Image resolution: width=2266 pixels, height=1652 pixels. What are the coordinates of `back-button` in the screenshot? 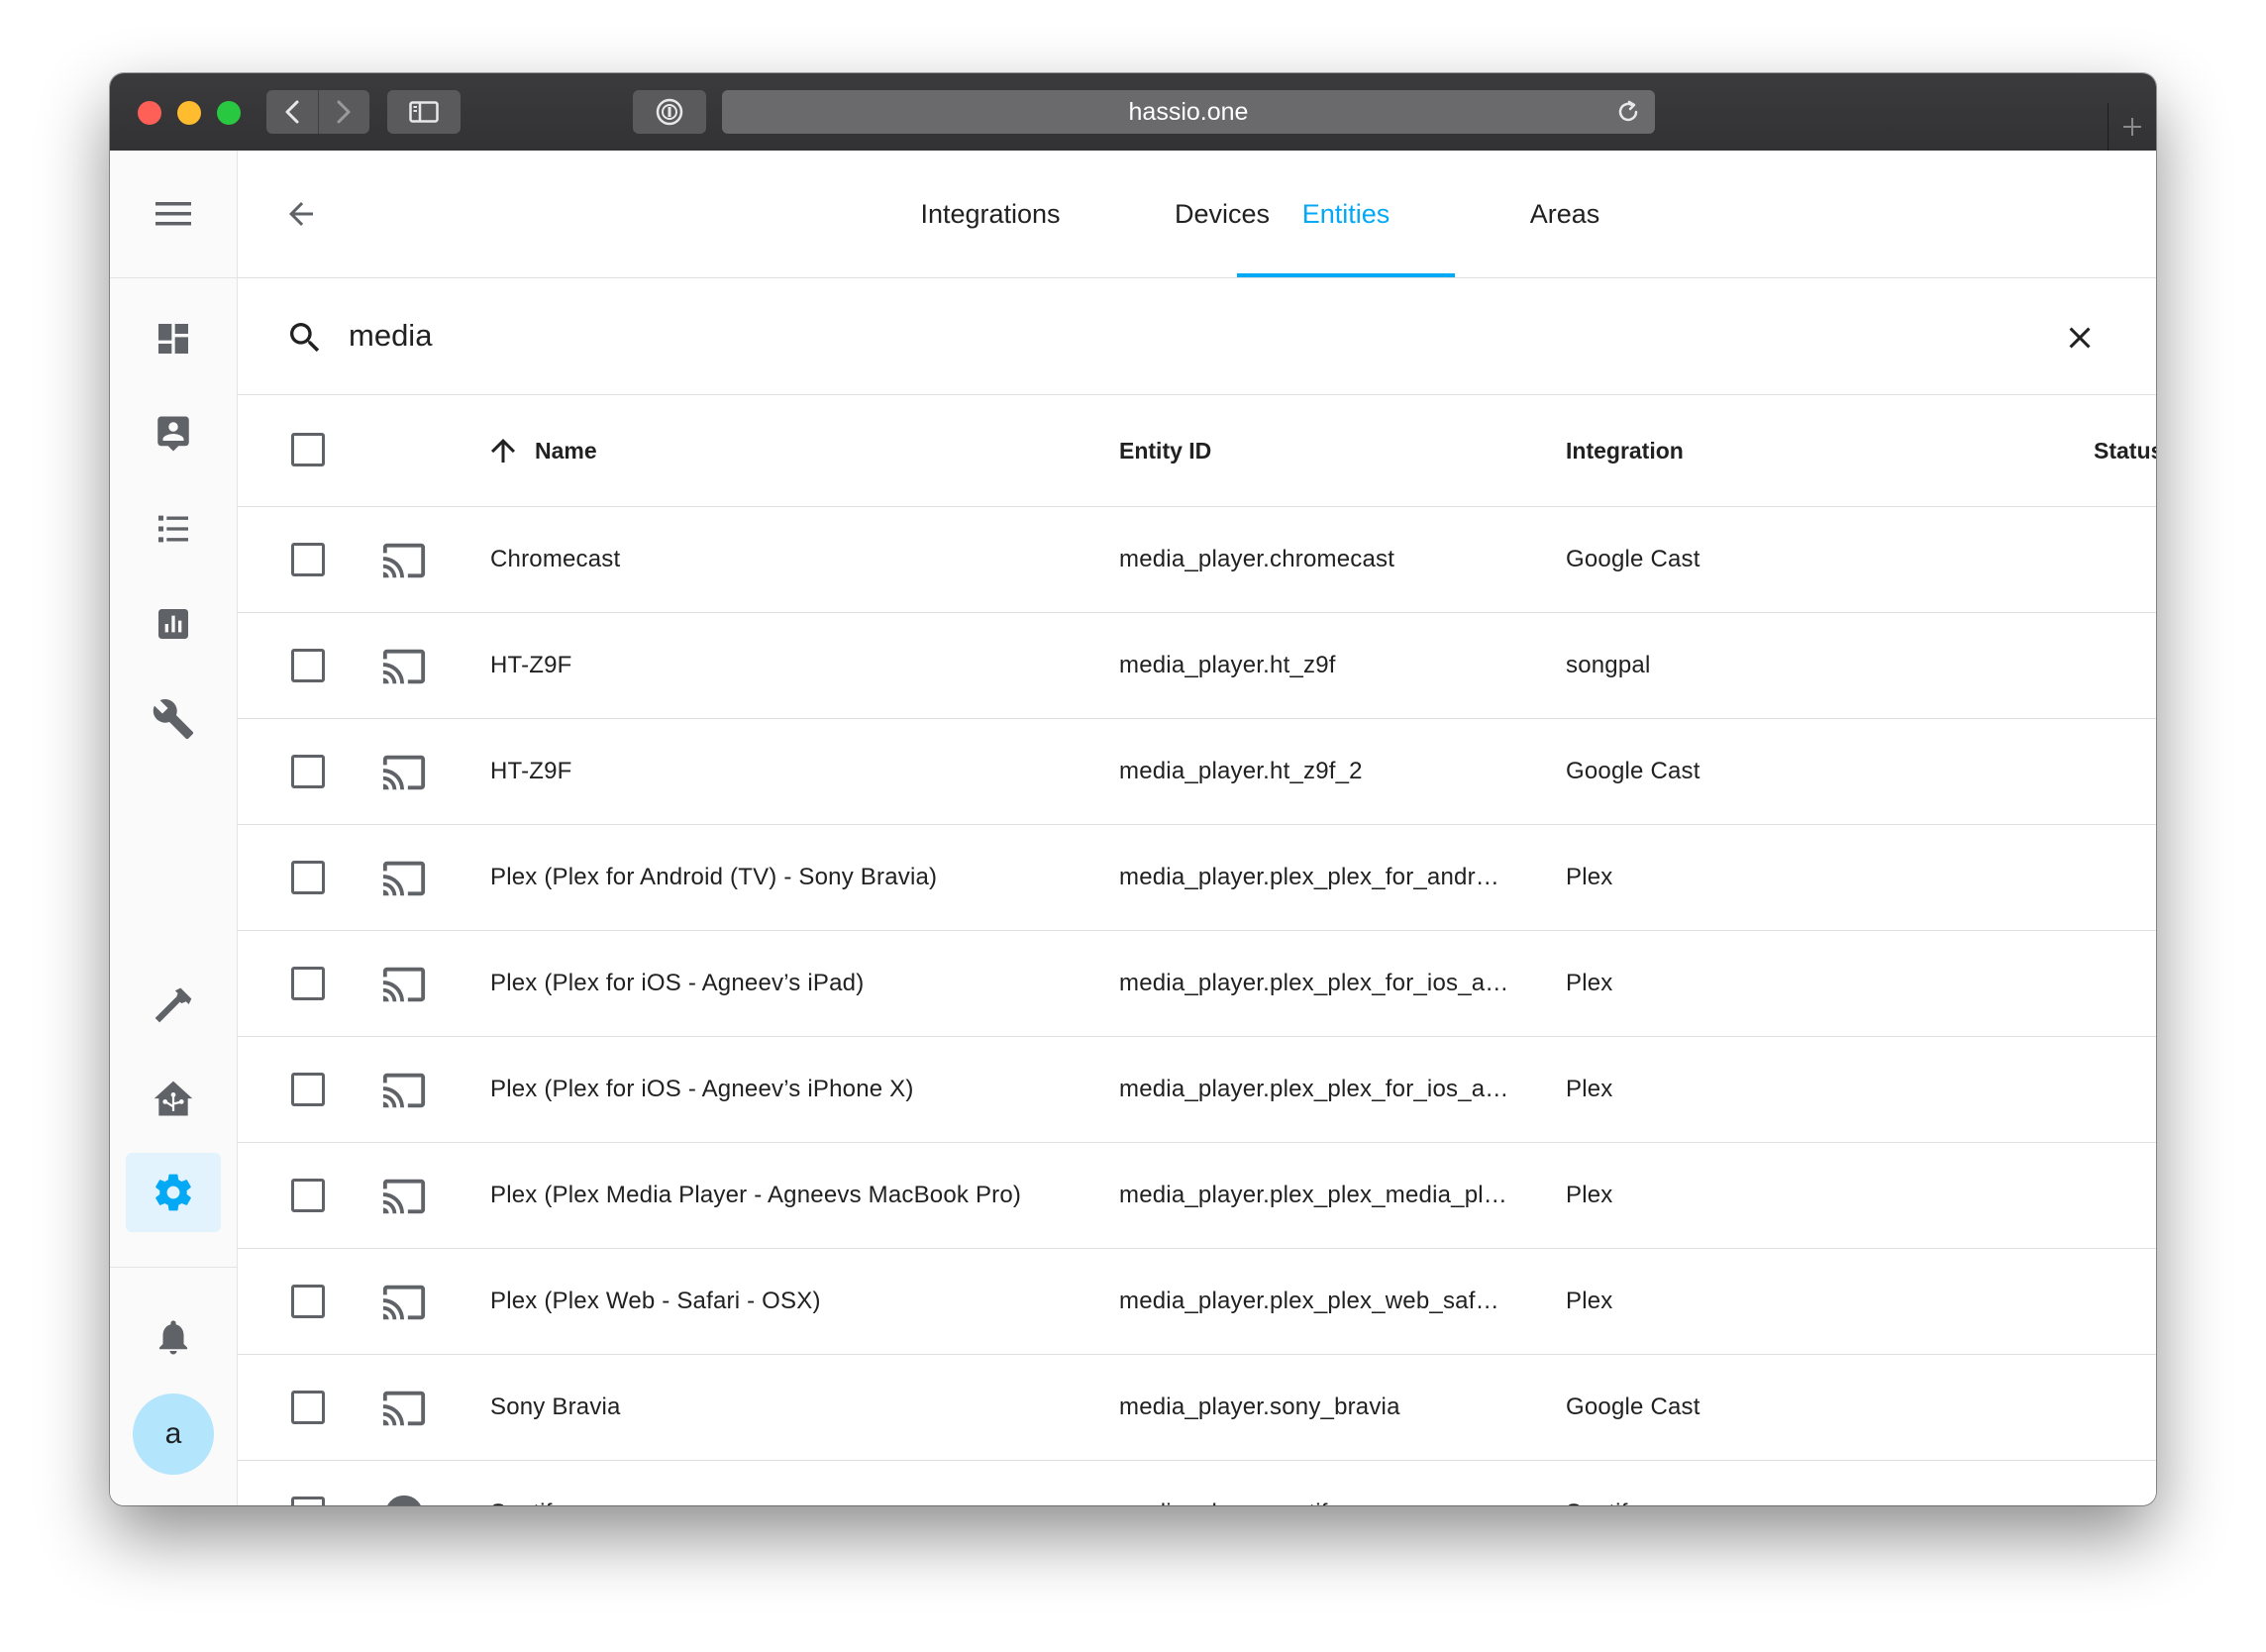 It's located at (301, 214).